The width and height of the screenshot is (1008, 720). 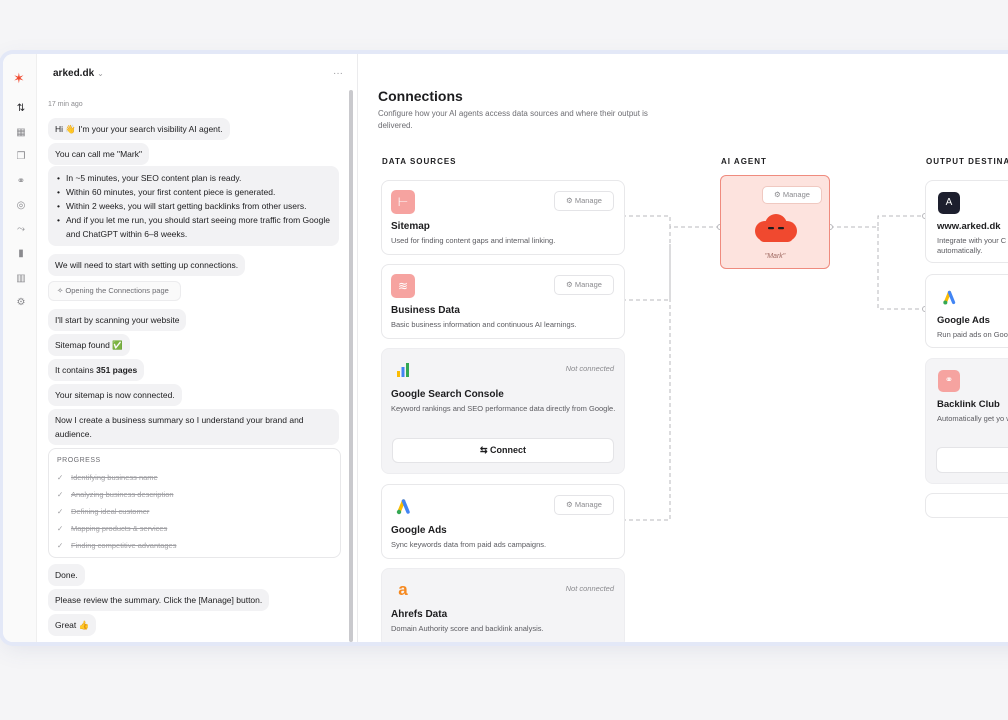 I want to click on progress-step: ✓ Mapping products & services, so click(x=112, y=528).